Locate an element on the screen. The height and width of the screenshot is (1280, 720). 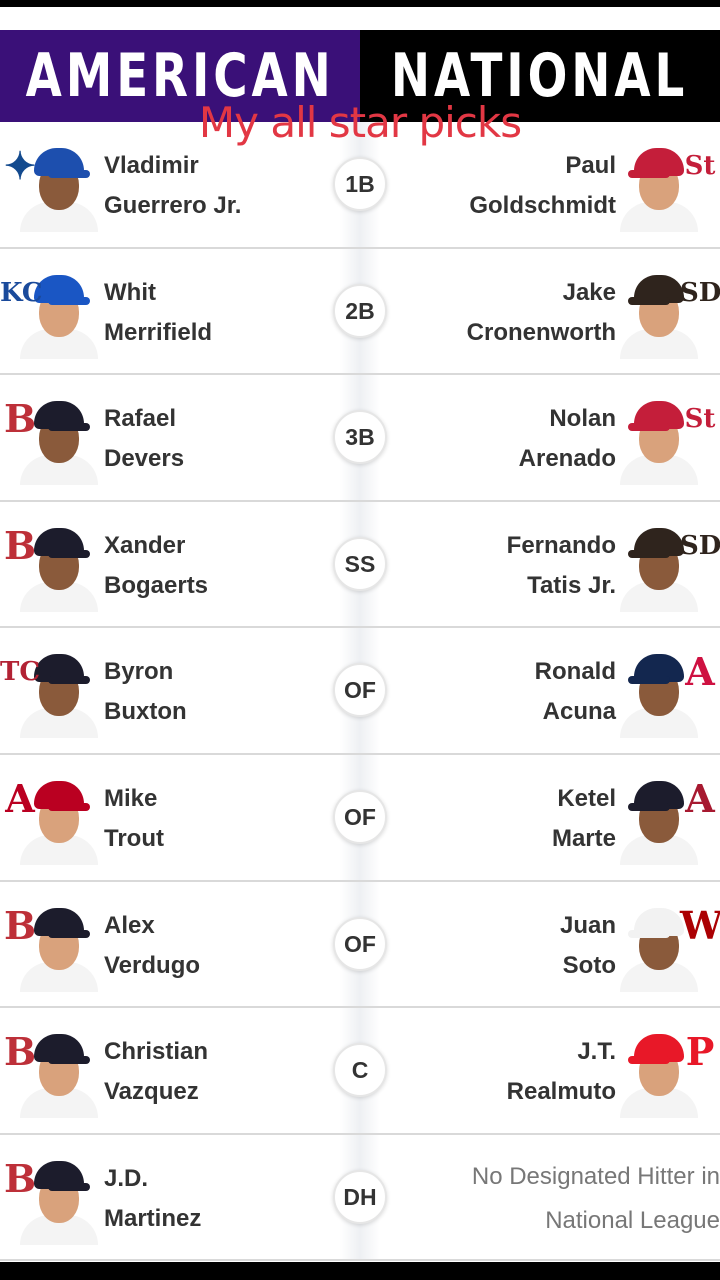
player-first-name: Rafael is located at coordinates (140, 419).